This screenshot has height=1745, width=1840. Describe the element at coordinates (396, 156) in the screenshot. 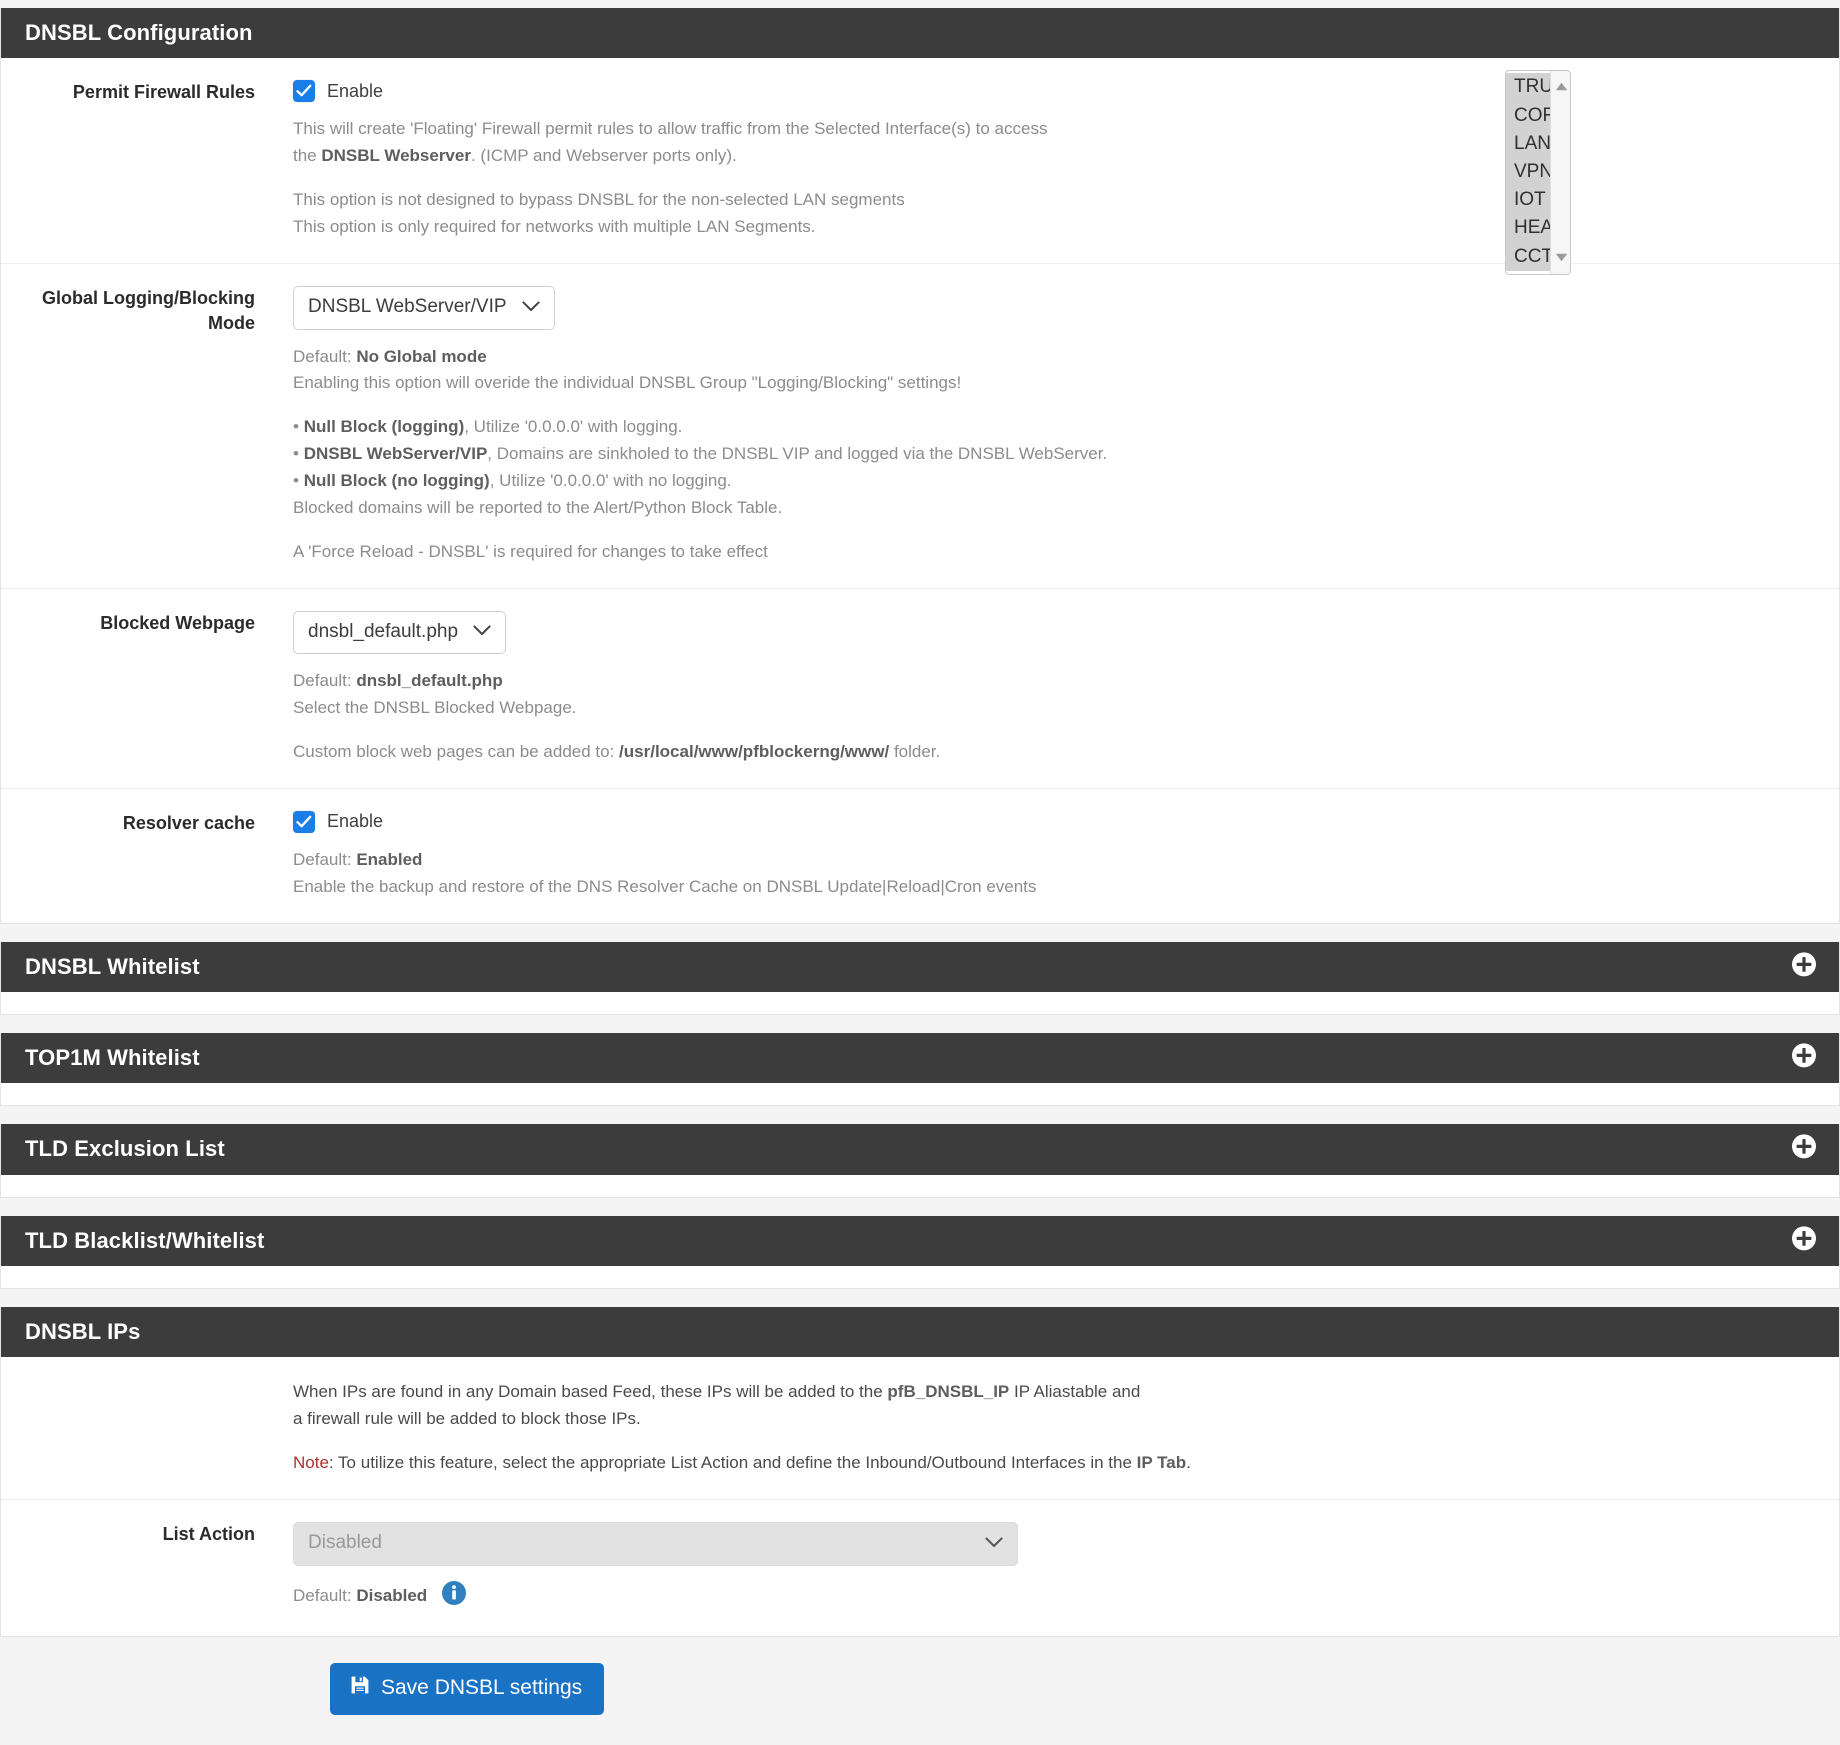

I see `permit-help-webserver: DNSBL Webserver` at that location.